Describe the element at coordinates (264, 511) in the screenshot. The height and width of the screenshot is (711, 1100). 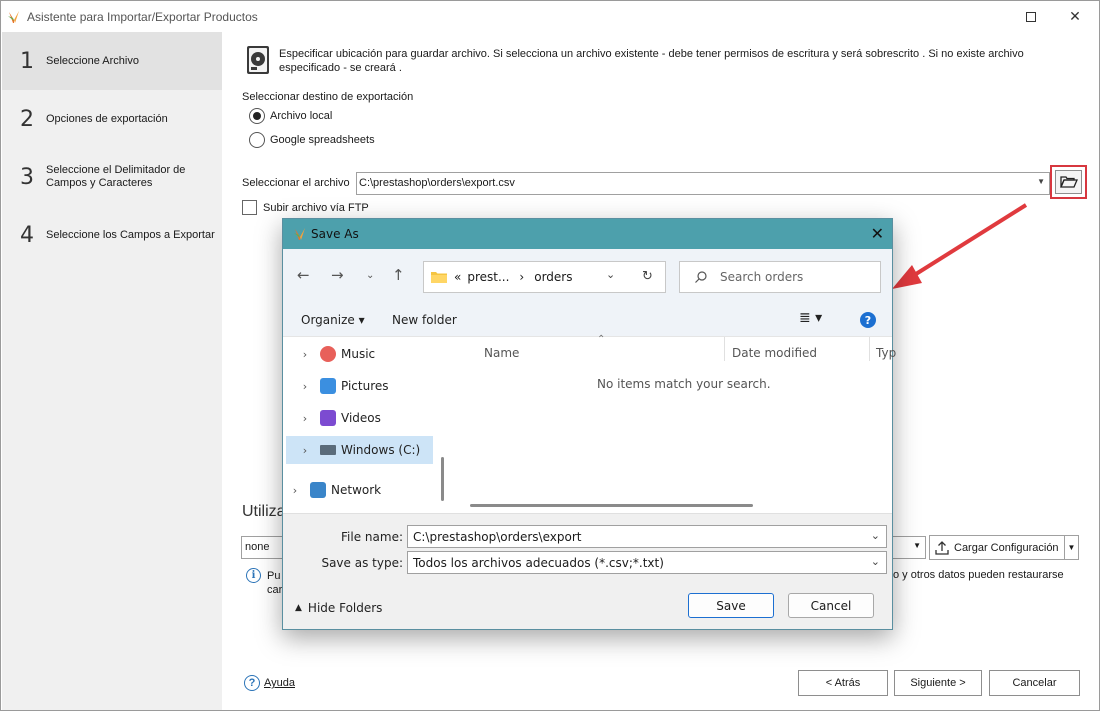
I see `configuration-title: Utiliza` at that location.